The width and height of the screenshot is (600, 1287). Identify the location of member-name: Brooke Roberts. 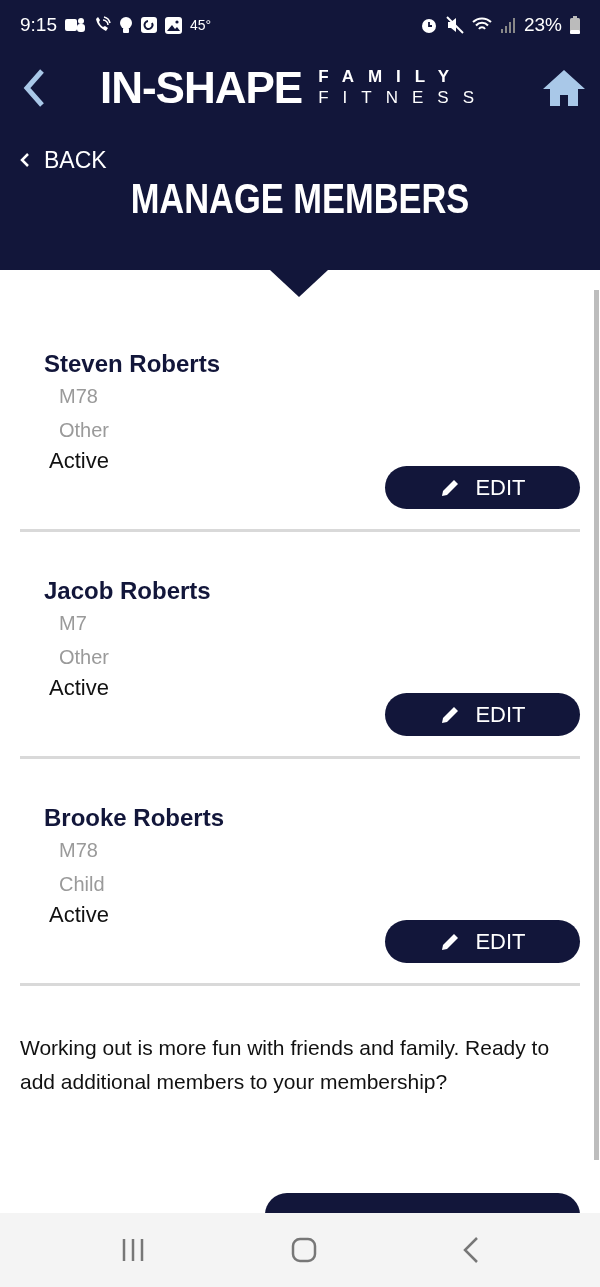
(135, 818).